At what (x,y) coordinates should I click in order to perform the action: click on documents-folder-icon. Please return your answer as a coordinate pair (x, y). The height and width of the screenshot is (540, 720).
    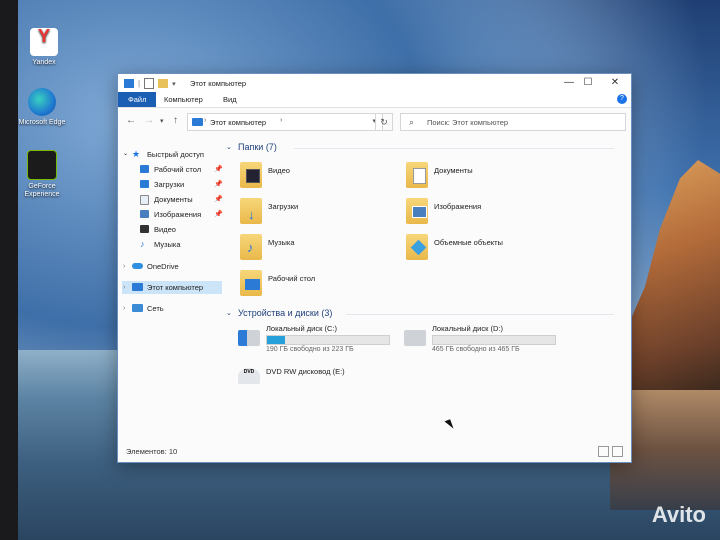
    Looking at the image, I should click on (417, 175).